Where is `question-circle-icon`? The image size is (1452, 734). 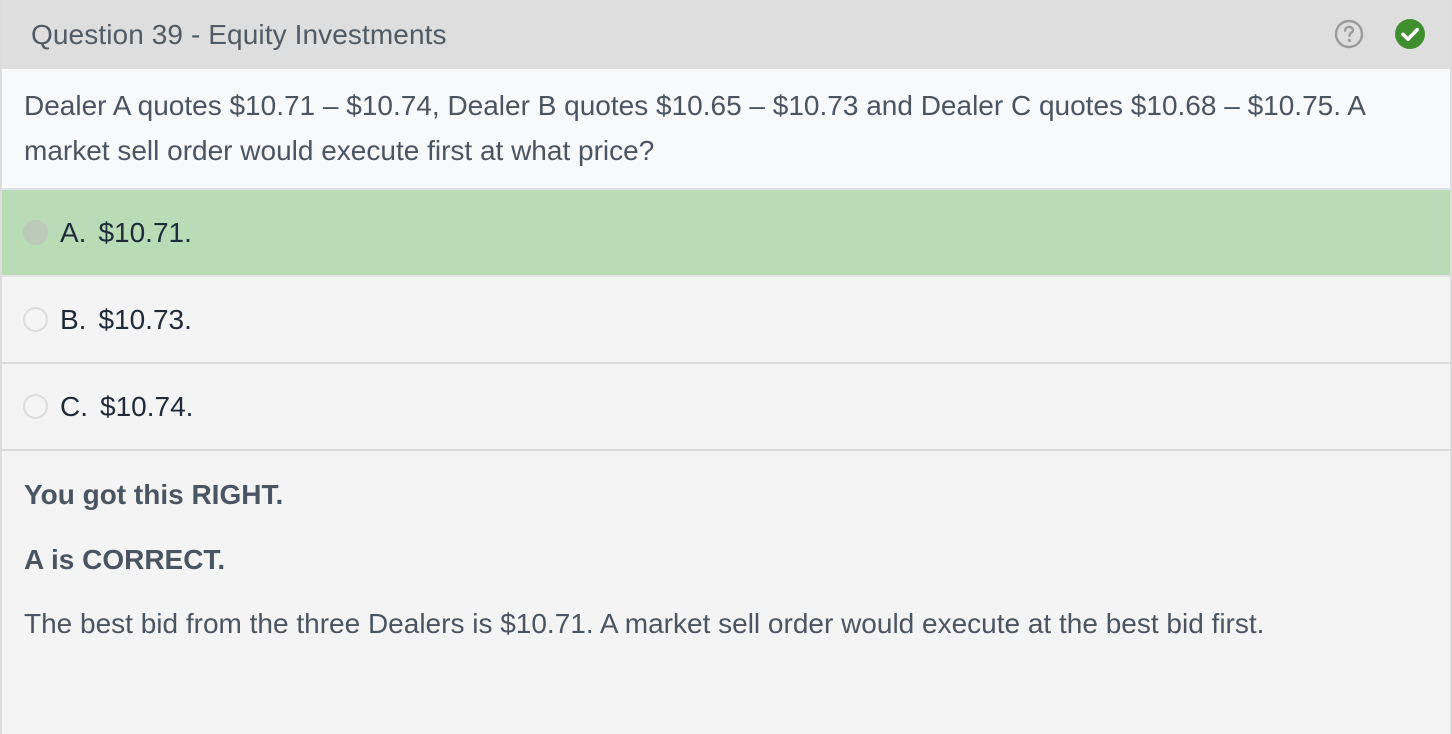
question-circle-icon is located at coordinates (1349, 34).